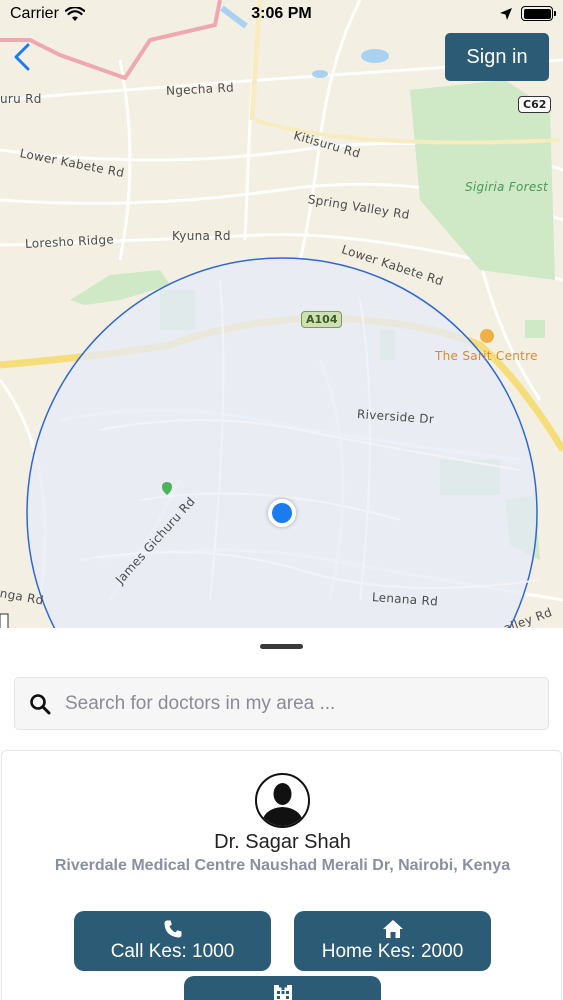 Image resolution: width=563 pixels, height=1000 pixels. What do you see at coordinates (282, 842) in the screenshot?
I see `doctor-name: Dr. Sagar Shah` at bounding box center [282, 842].